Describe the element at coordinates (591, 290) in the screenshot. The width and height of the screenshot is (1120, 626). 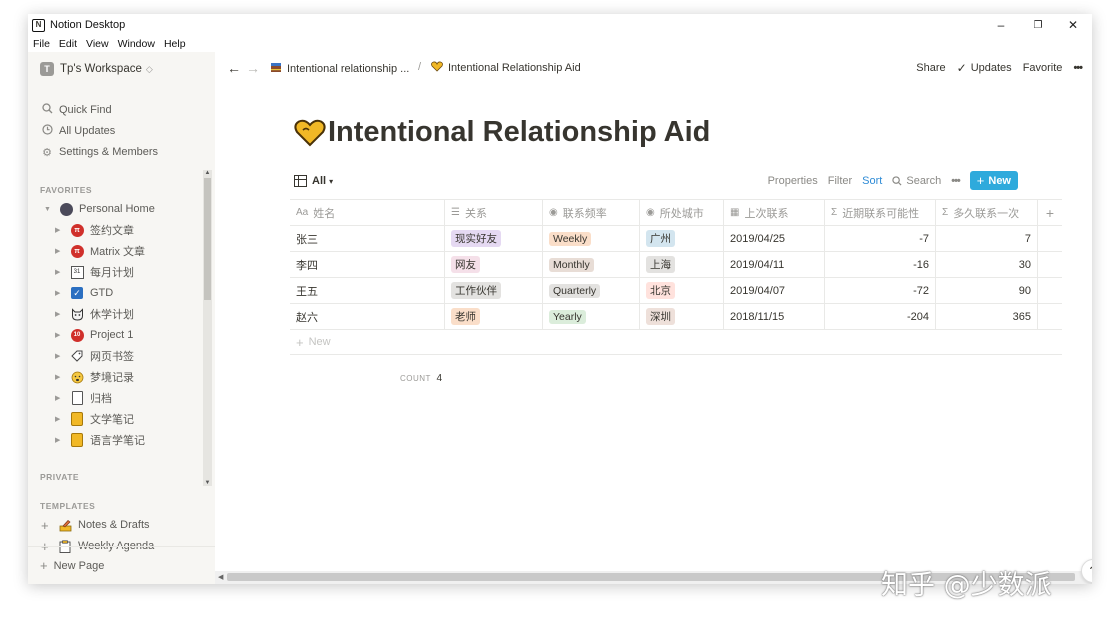
I see `cell-frequency: Quarterly` at that location.